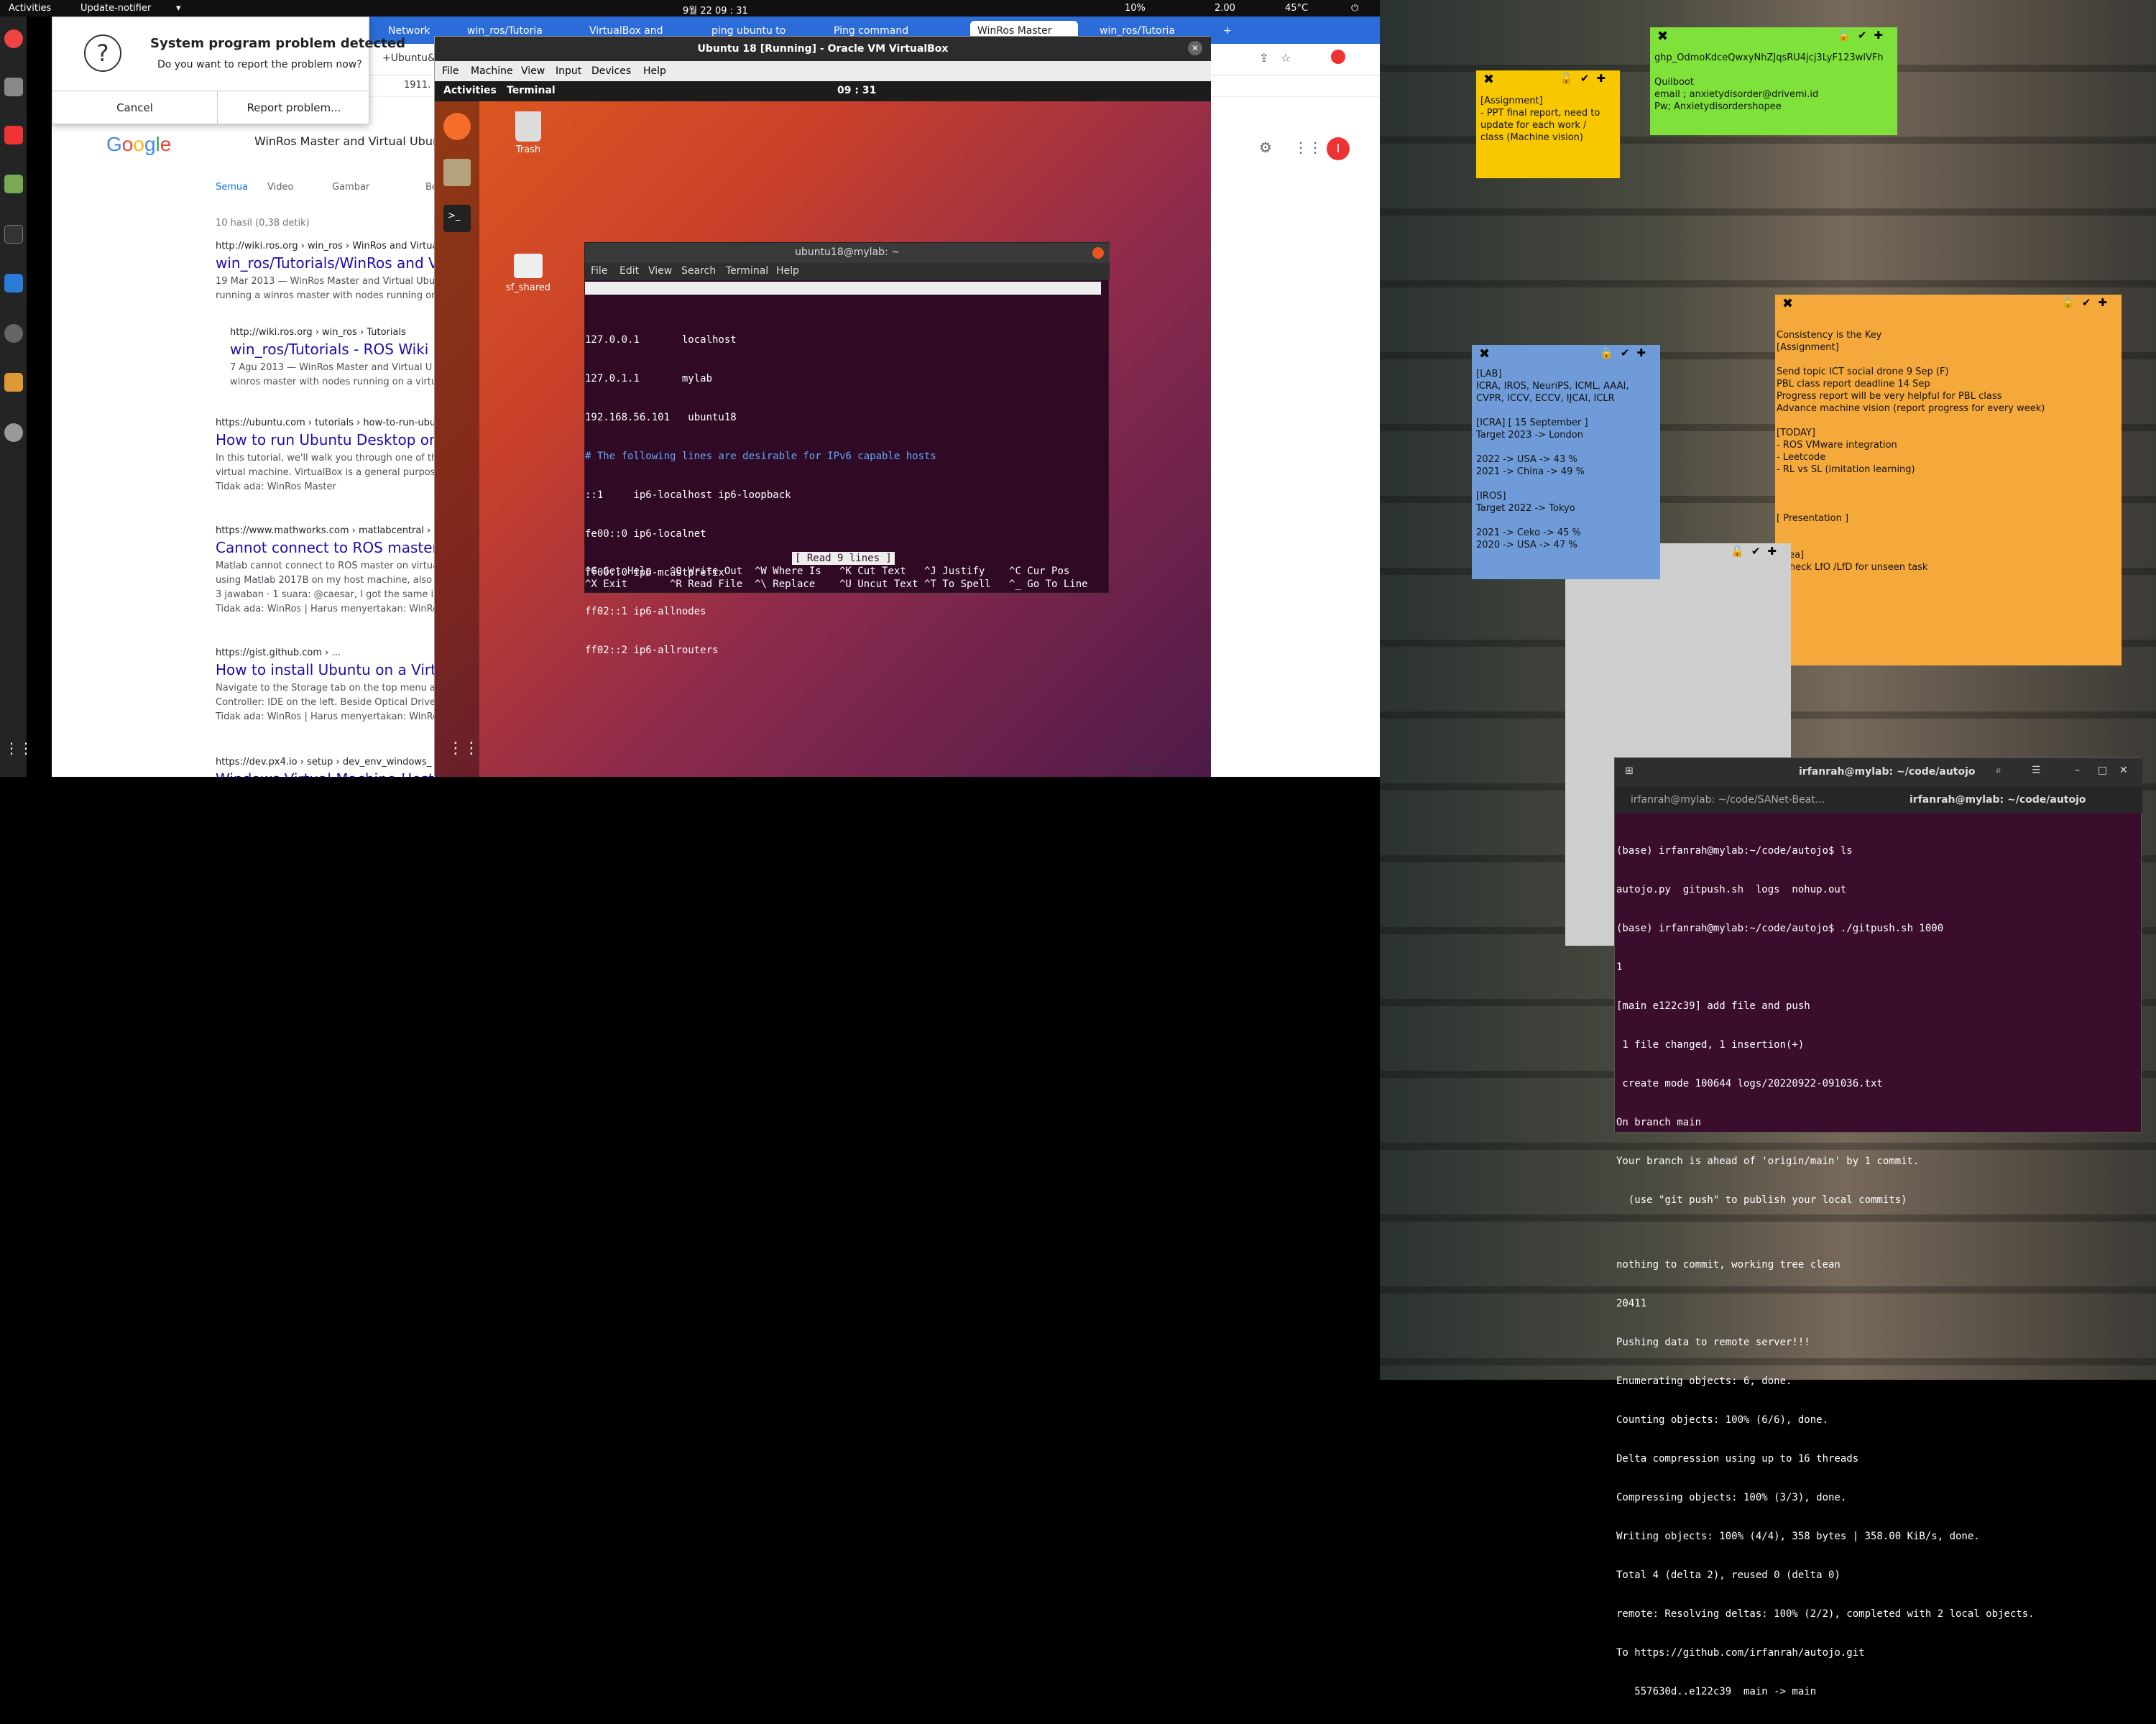 The height and width of the screenshot is (1724, 2156). What do you see at coordinates (1339, 148) in the screenshot?
I see `account-avatar: I` at bounding box center [1339, 148].